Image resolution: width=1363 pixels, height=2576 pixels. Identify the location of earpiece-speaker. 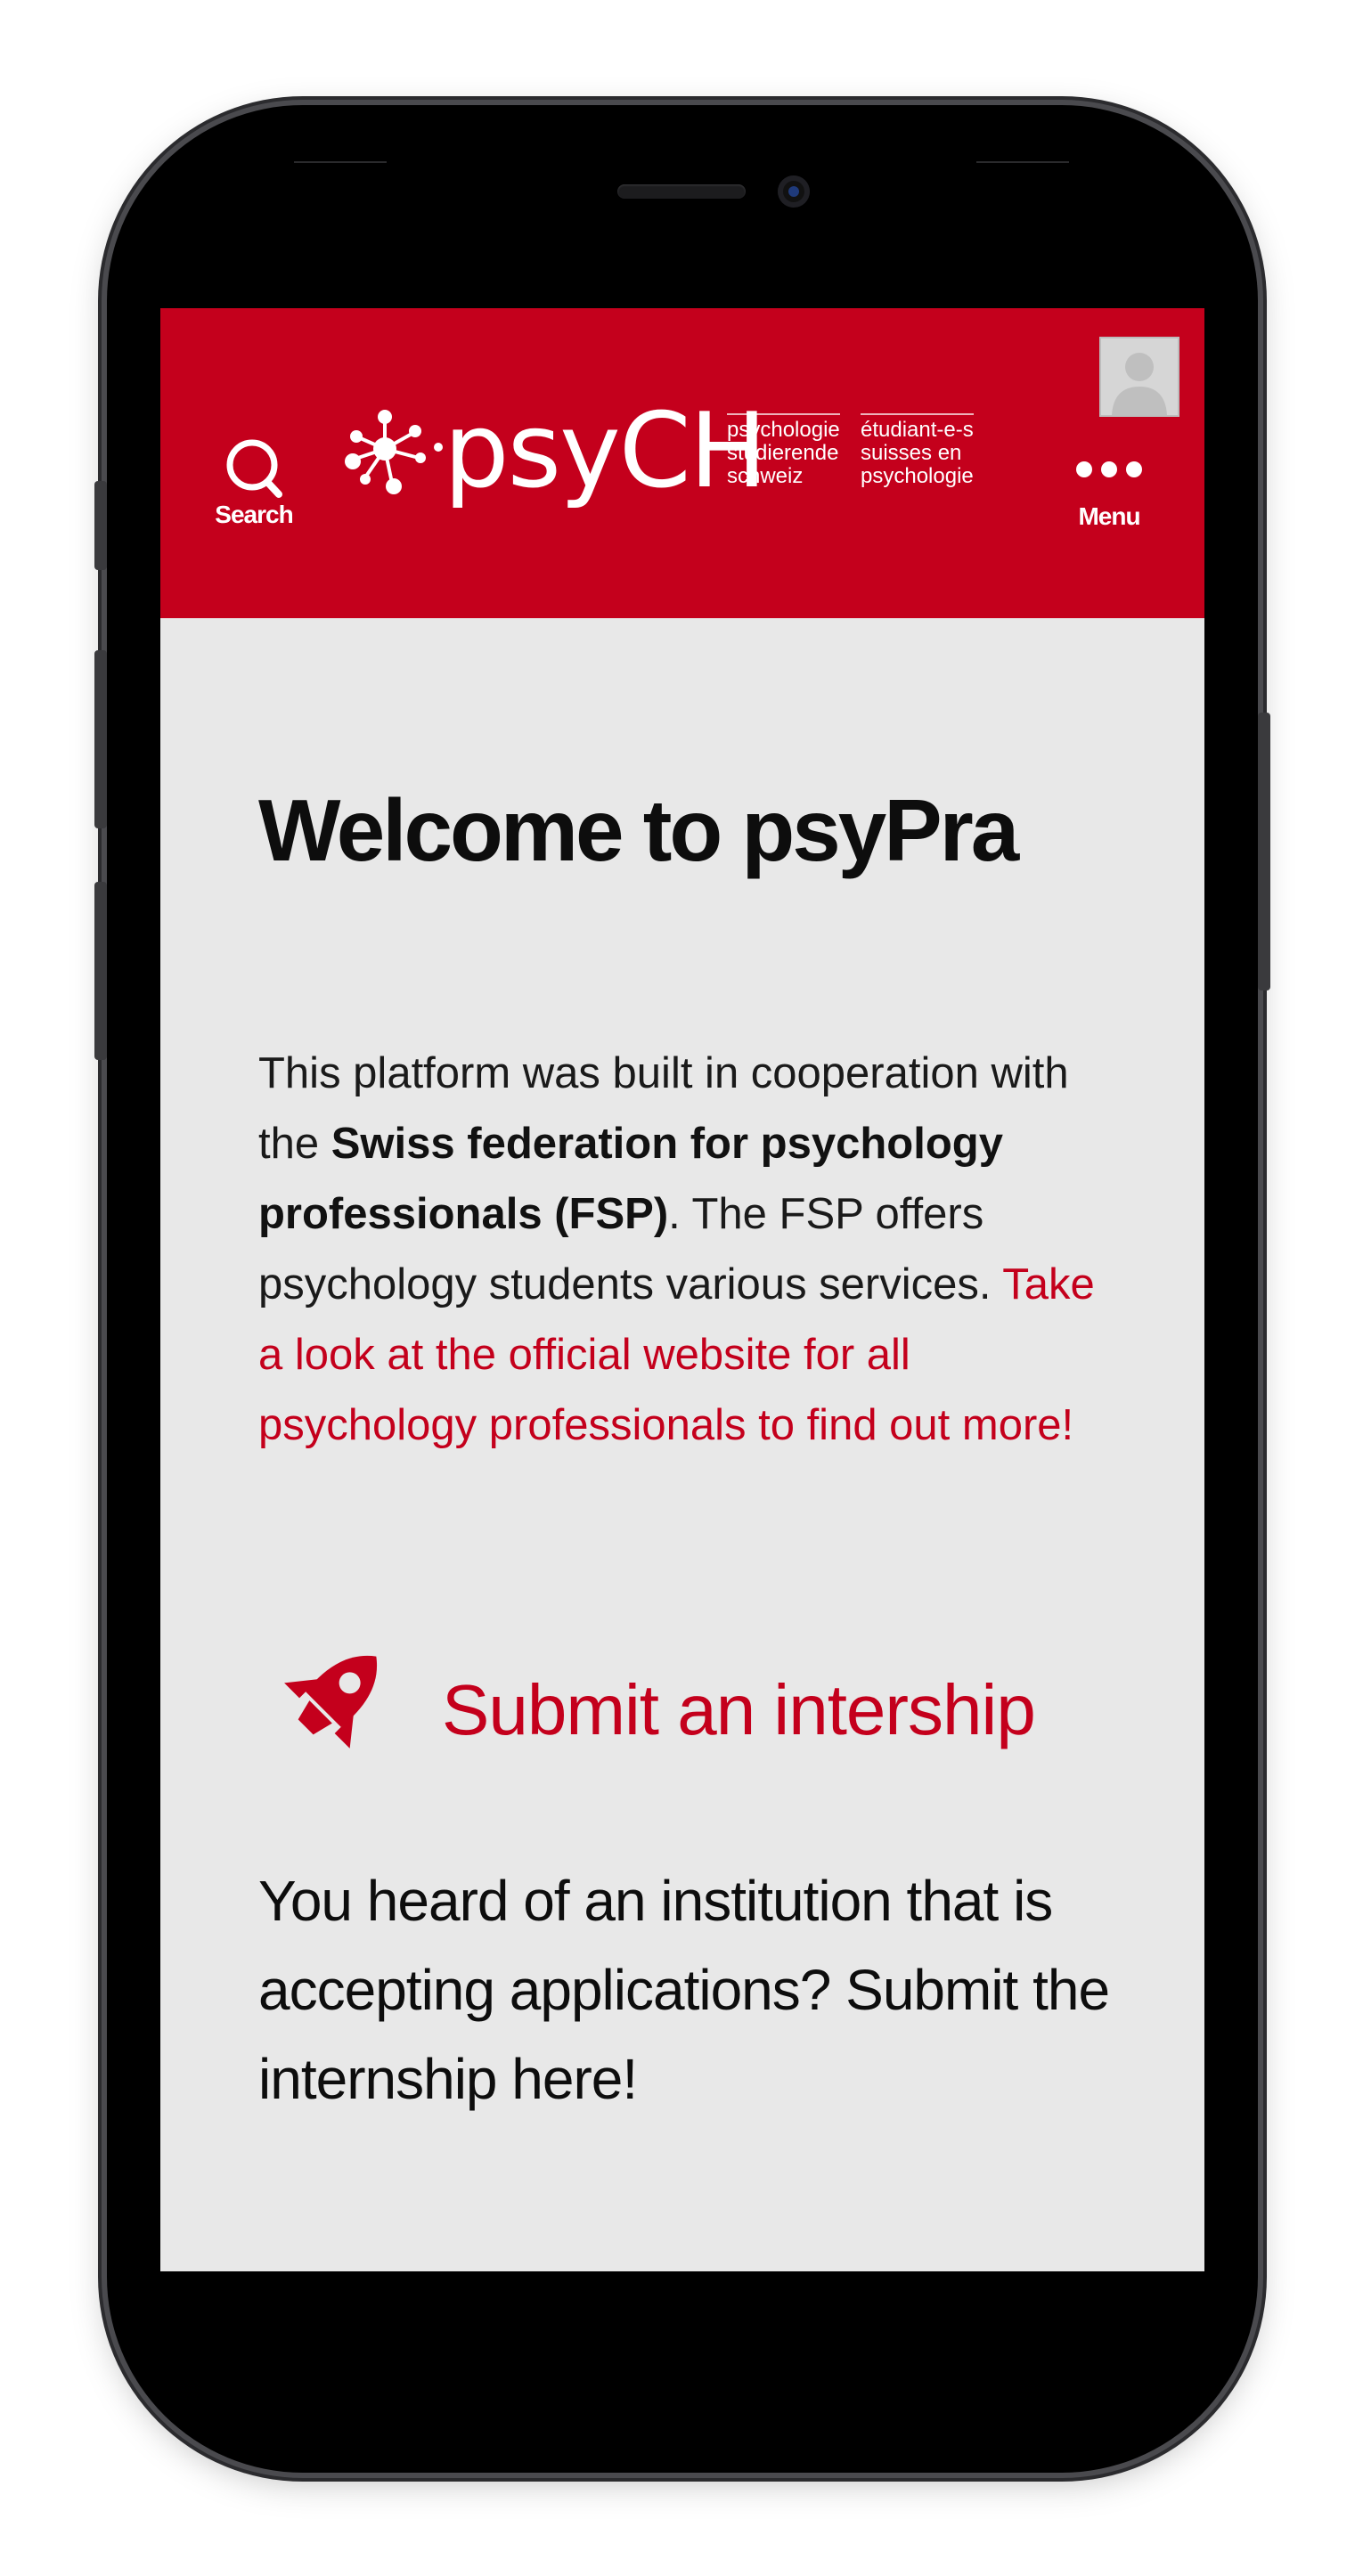
(681, 191).